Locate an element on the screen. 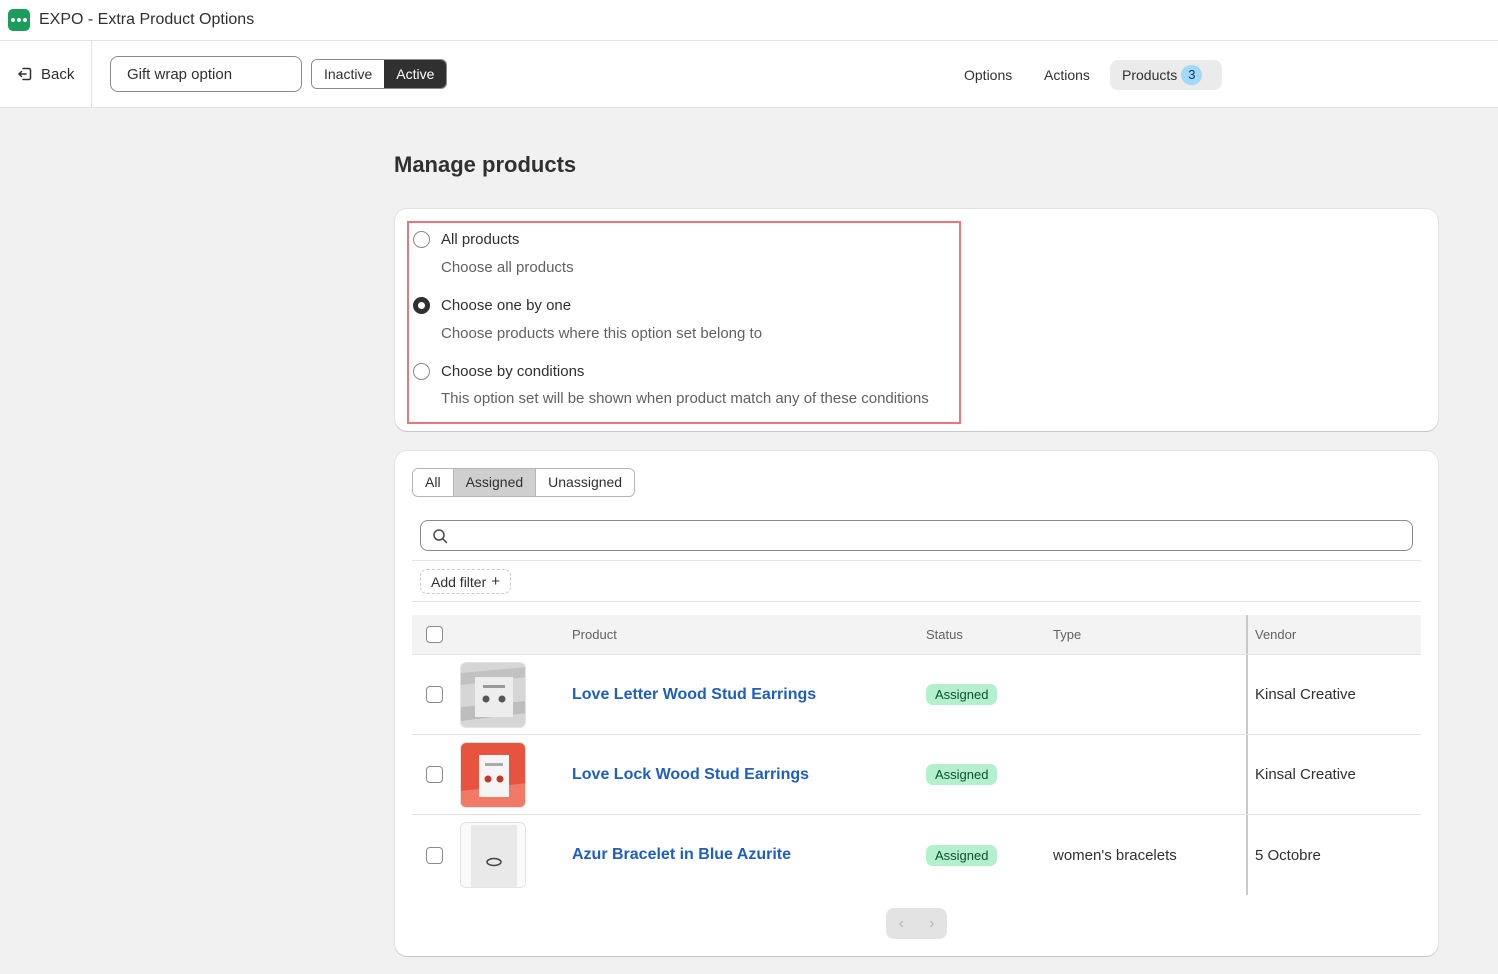 This screenshot has width=1498, height=974. column-header-type: Type is located at coordinates (1067, 634).